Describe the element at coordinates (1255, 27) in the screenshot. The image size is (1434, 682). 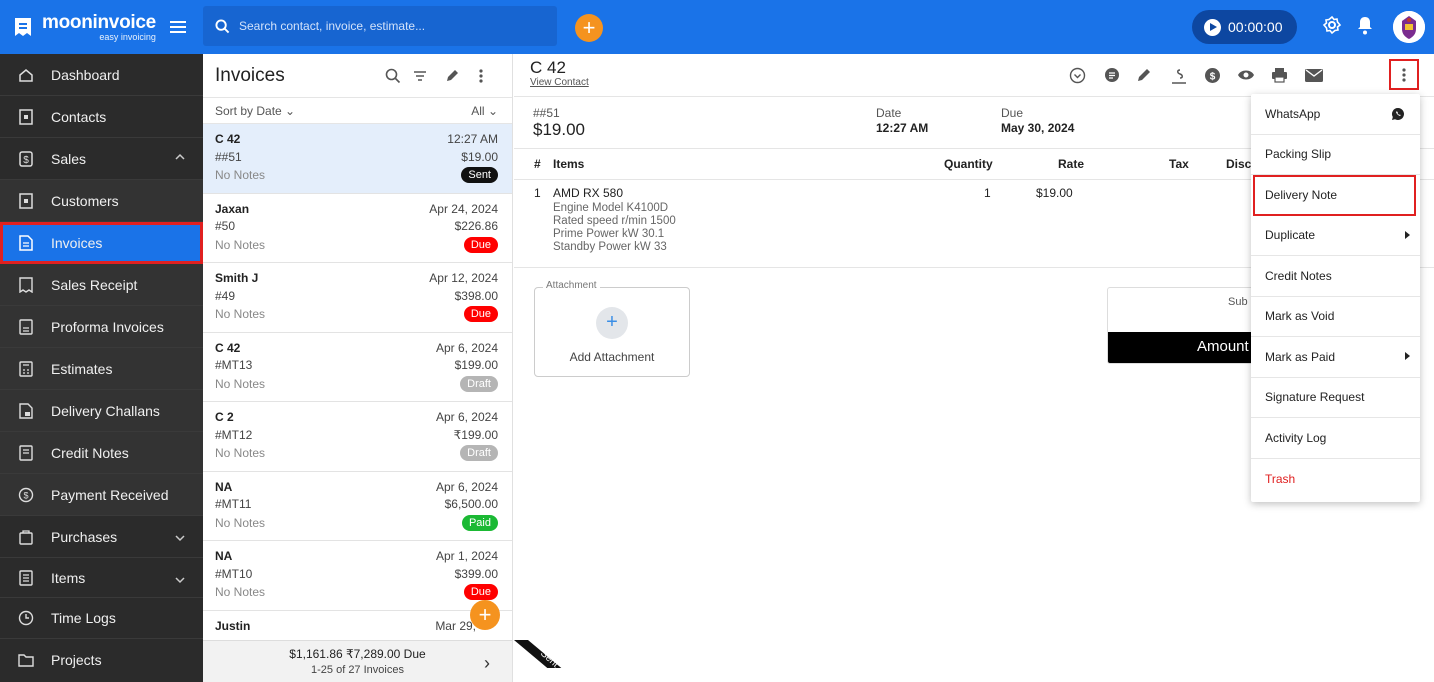
I see `timer-value: 00:00:00` at that location.